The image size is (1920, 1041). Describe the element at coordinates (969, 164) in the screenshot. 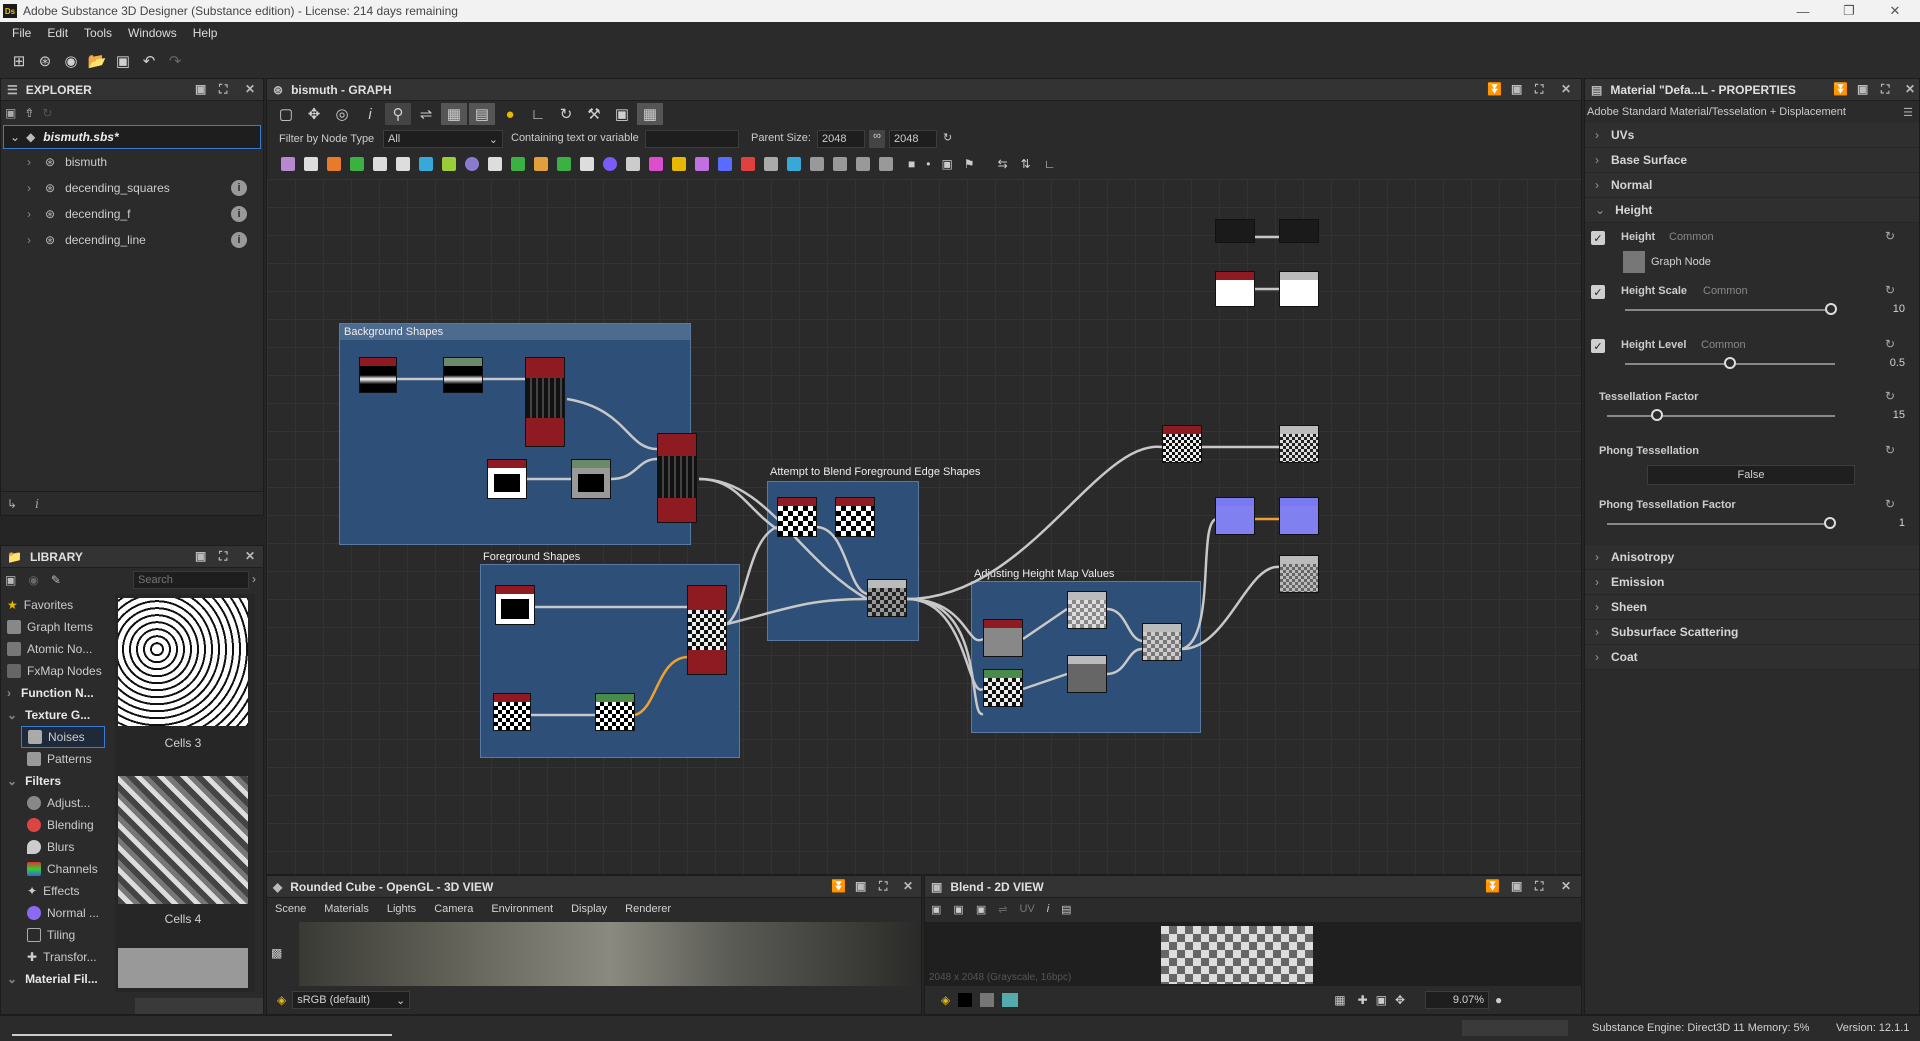

I see `flag-icon: ⚑` at that location.